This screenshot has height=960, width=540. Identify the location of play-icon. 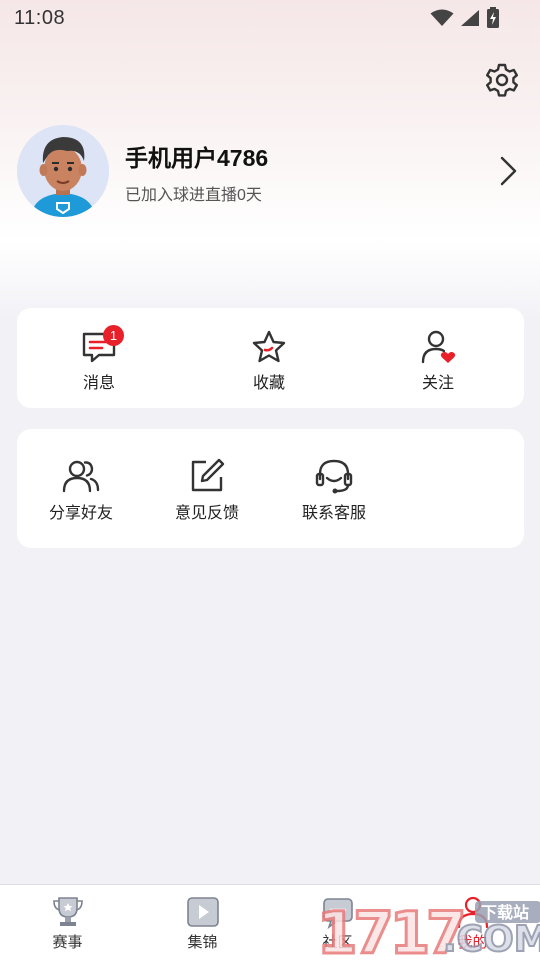
(202, 912).